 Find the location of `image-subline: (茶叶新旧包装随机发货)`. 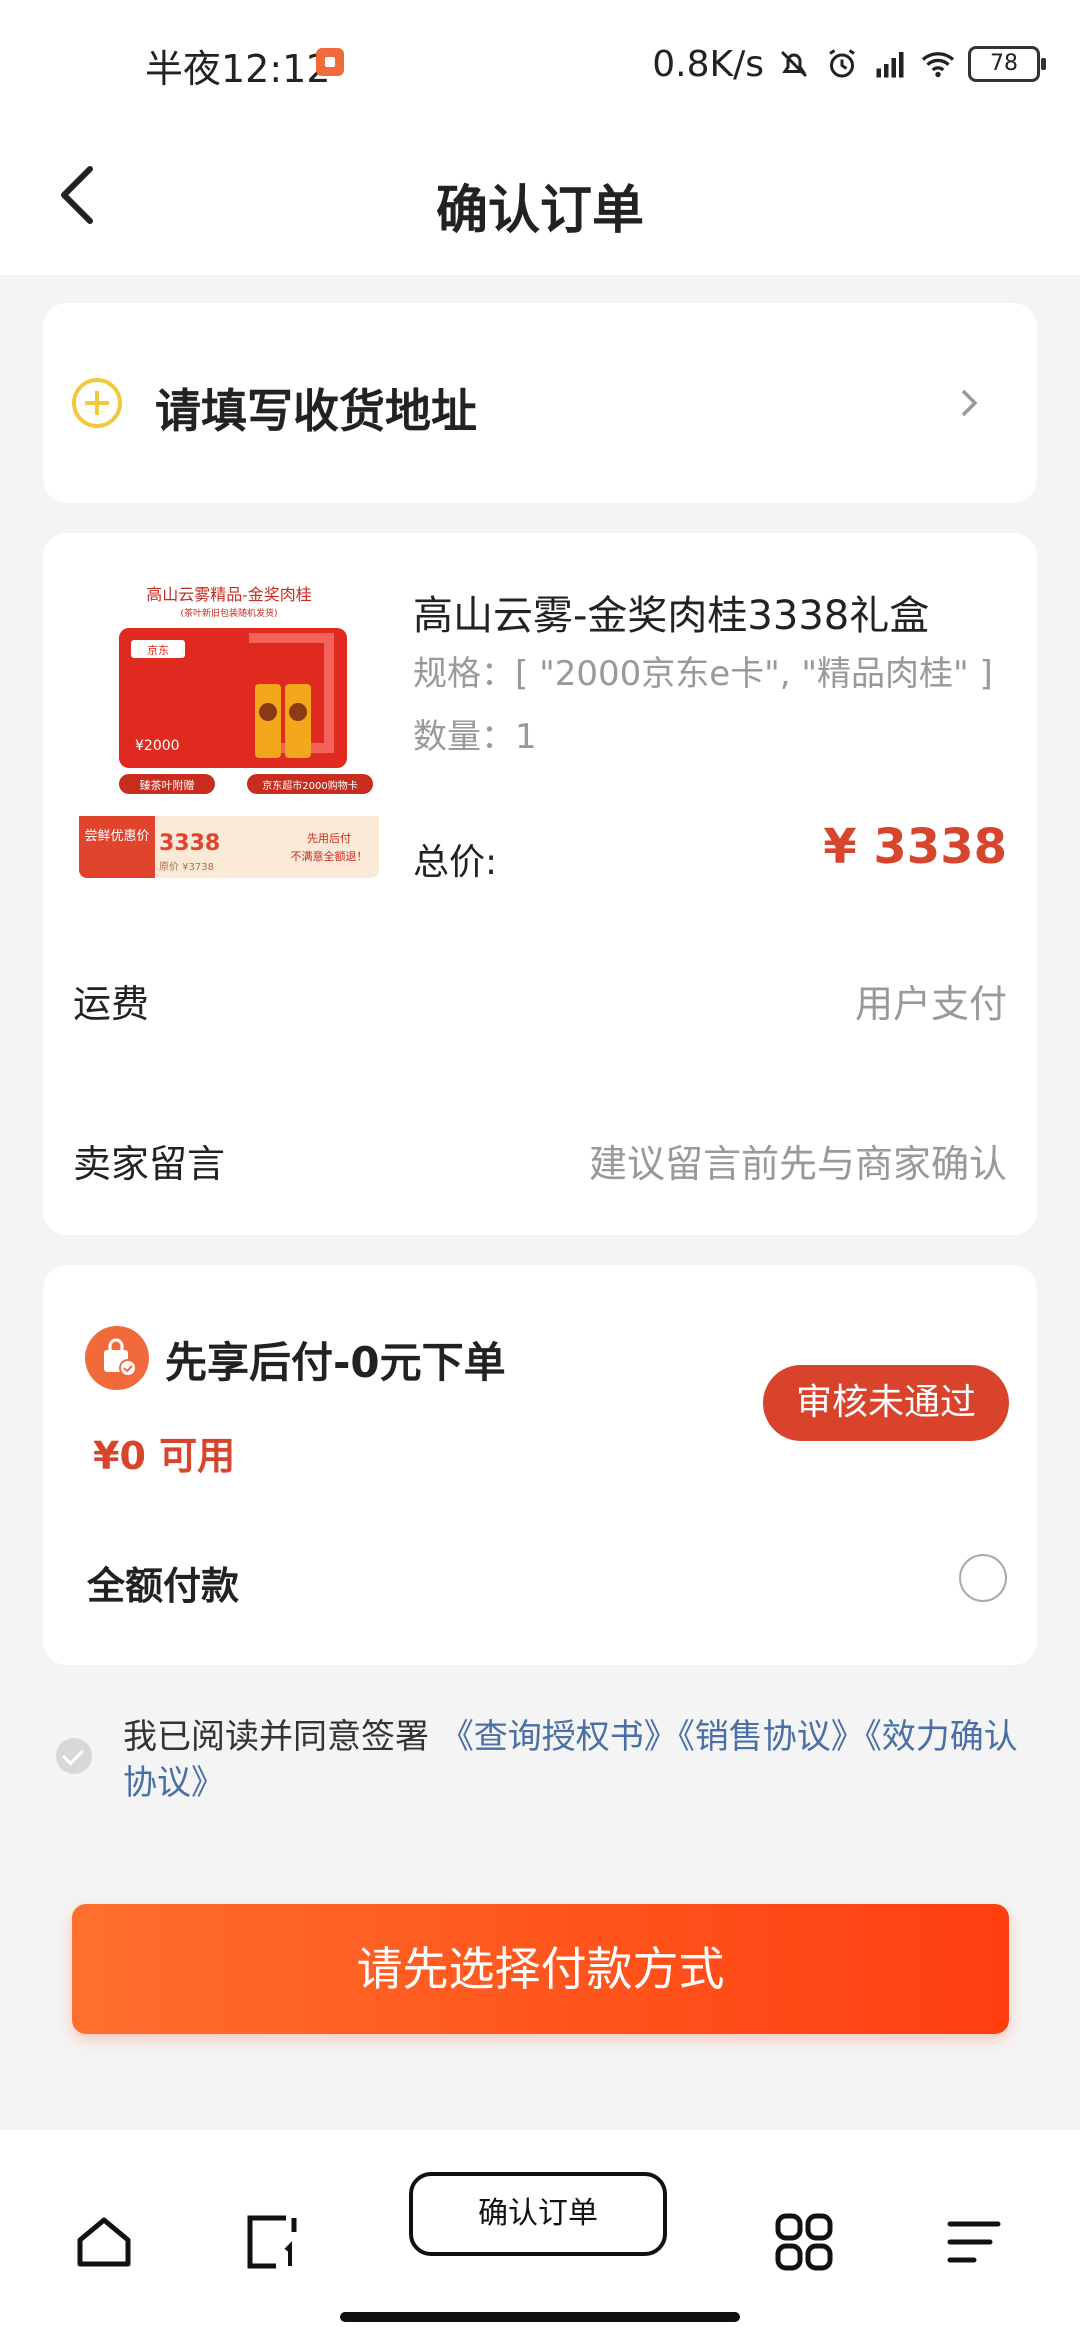

image-subline: (茶叶新旧包装随机发货) is located at coordinates (228, 613).